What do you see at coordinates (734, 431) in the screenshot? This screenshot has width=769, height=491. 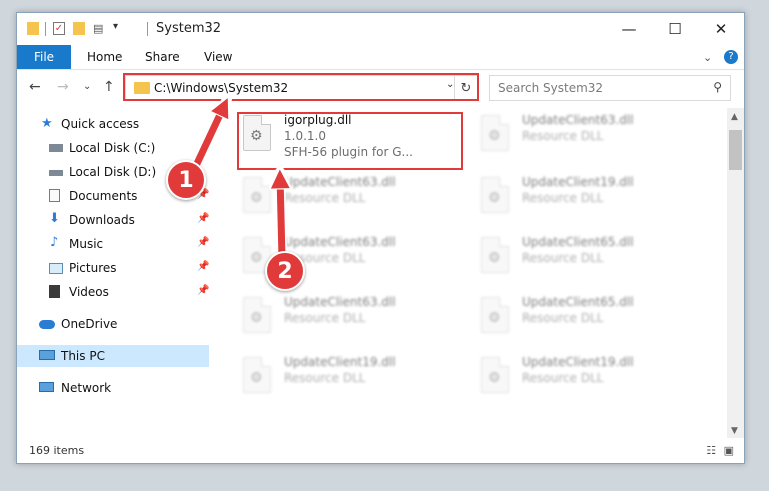 I see `scroll-down-icon: ▼` at bounding box center [734, 431].